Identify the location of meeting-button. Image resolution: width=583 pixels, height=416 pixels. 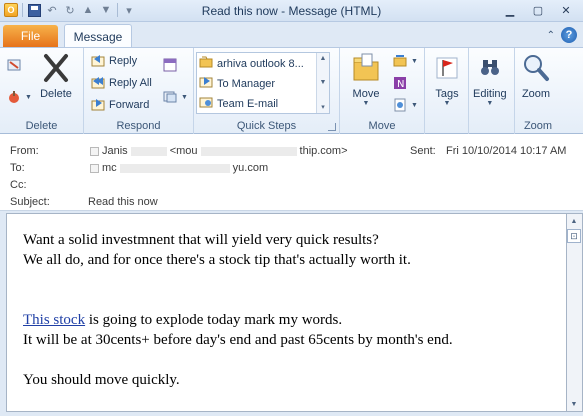
(170, 65).